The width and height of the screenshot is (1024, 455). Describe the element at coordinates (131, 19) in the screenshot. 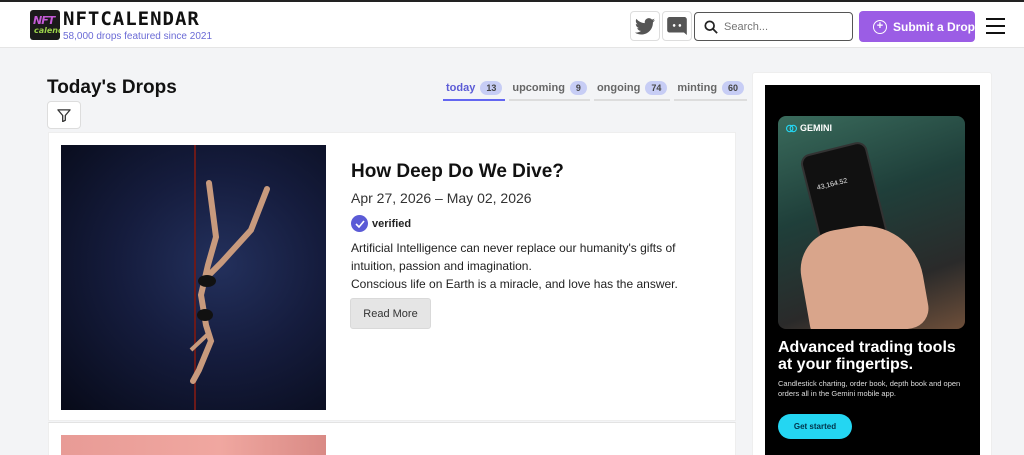

I see `brand-name: NFTCALENDAR` at that location.